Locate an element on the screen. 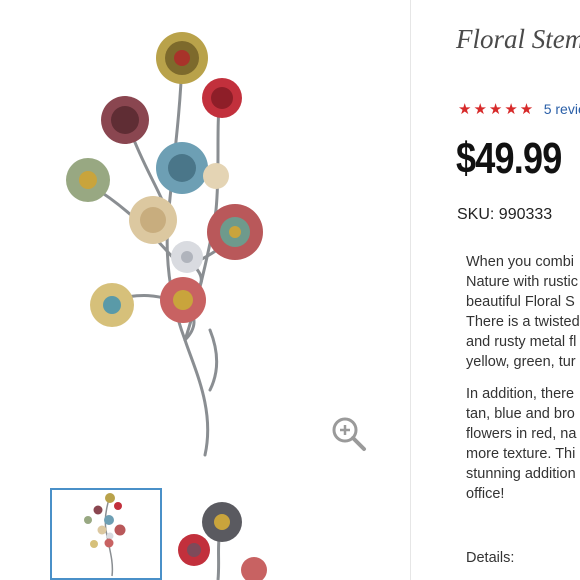 This screenshot has width=580, height=580. product-title: Floral Stem is located at coordinates (518, 39).